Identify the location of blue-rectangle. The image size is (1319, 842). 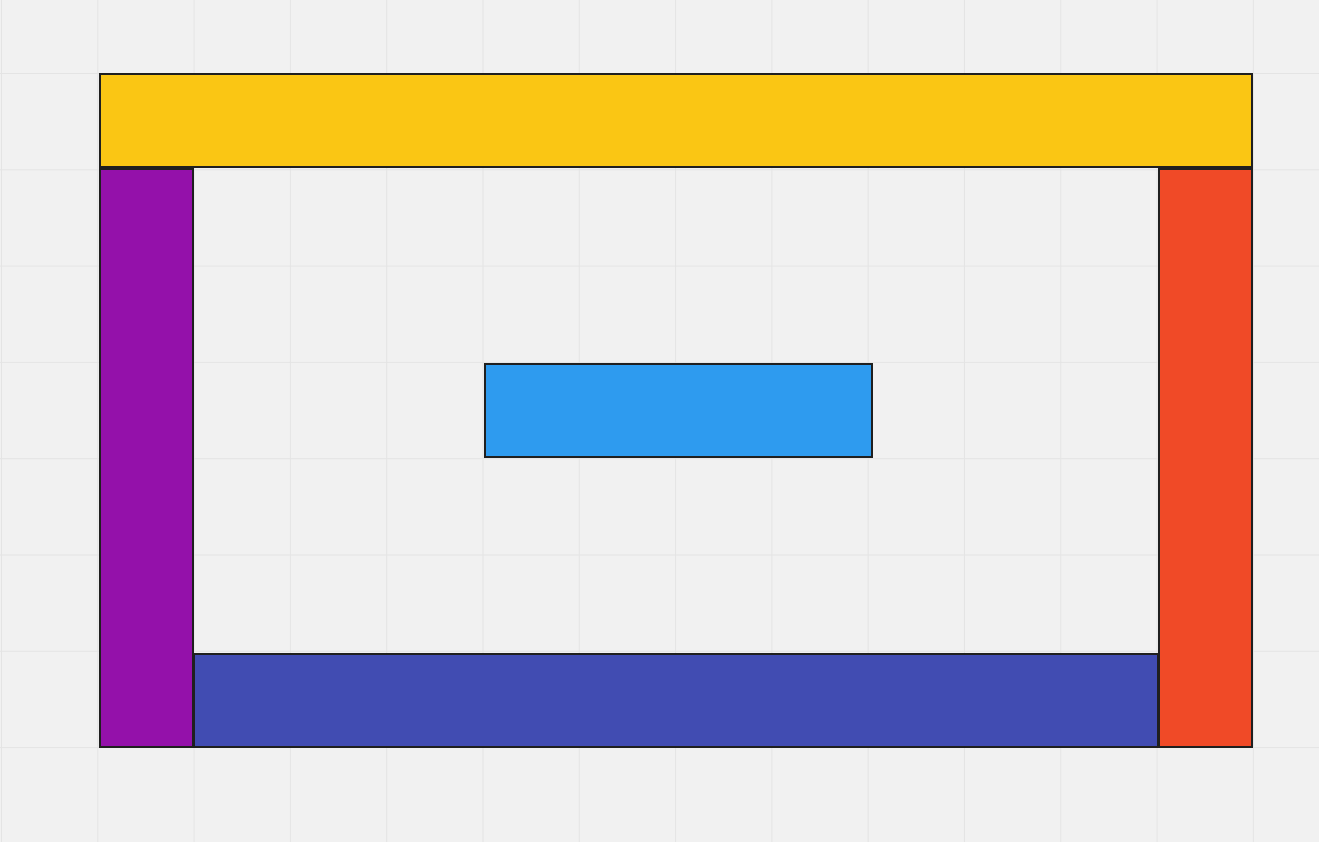
(678, 410).